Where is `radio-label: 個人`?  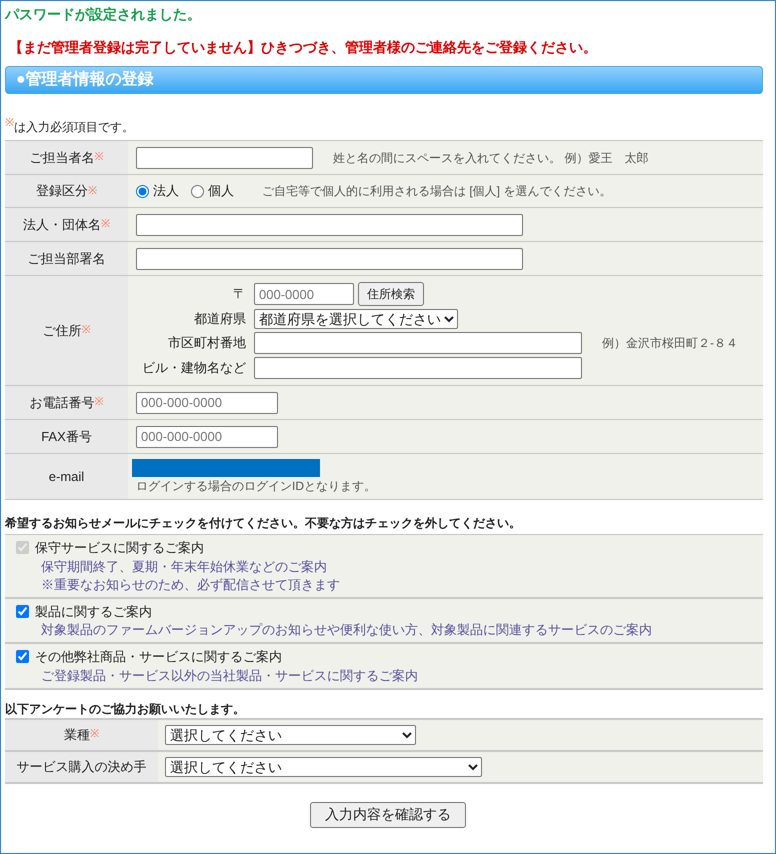
radio-label: 個人 is located at coordinates (221, 191).